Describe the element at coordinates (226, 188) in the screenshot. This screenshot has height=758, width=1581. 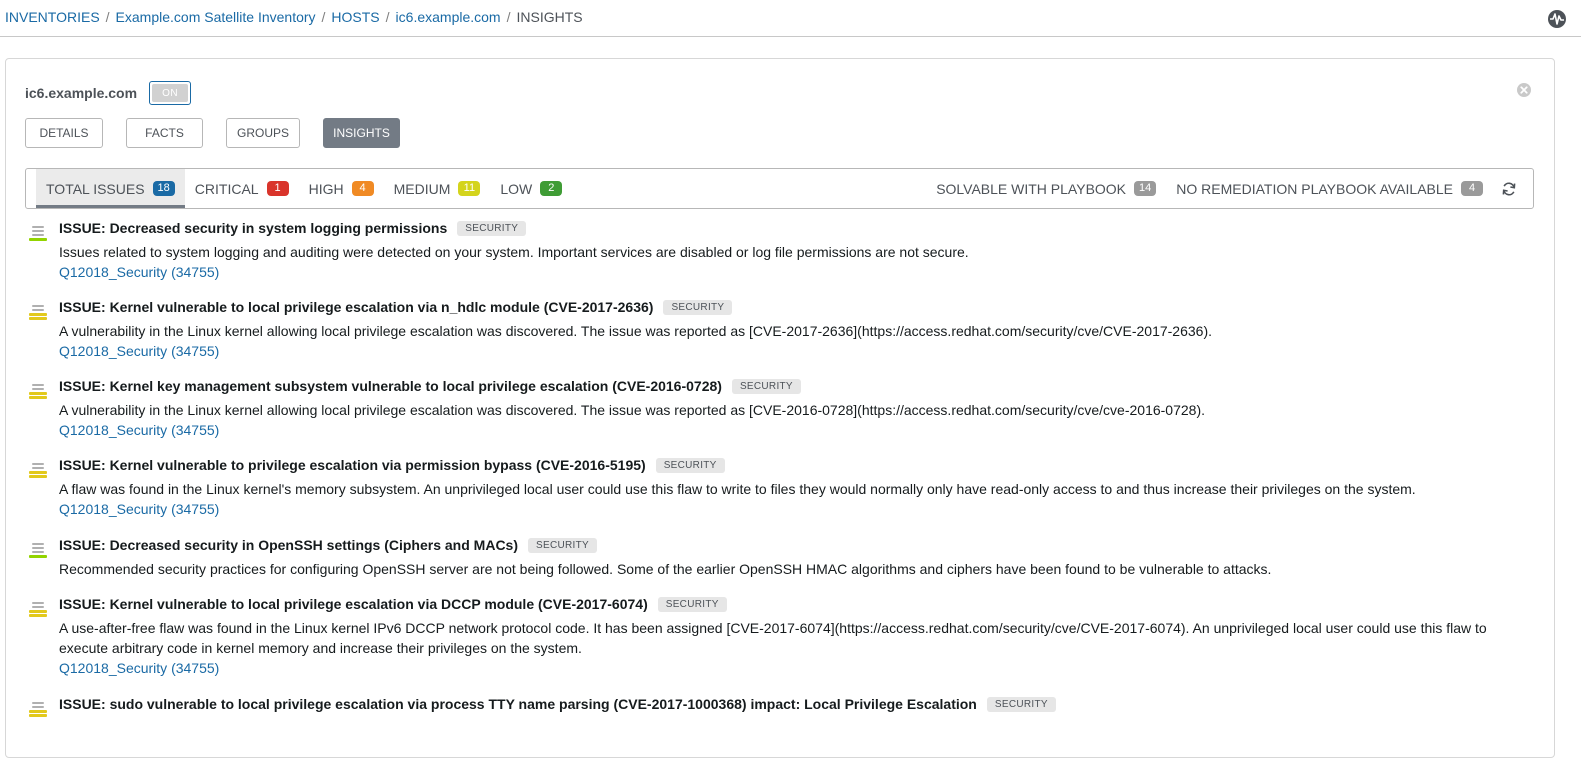
I see `filter-label: CRITICAL` at that location.